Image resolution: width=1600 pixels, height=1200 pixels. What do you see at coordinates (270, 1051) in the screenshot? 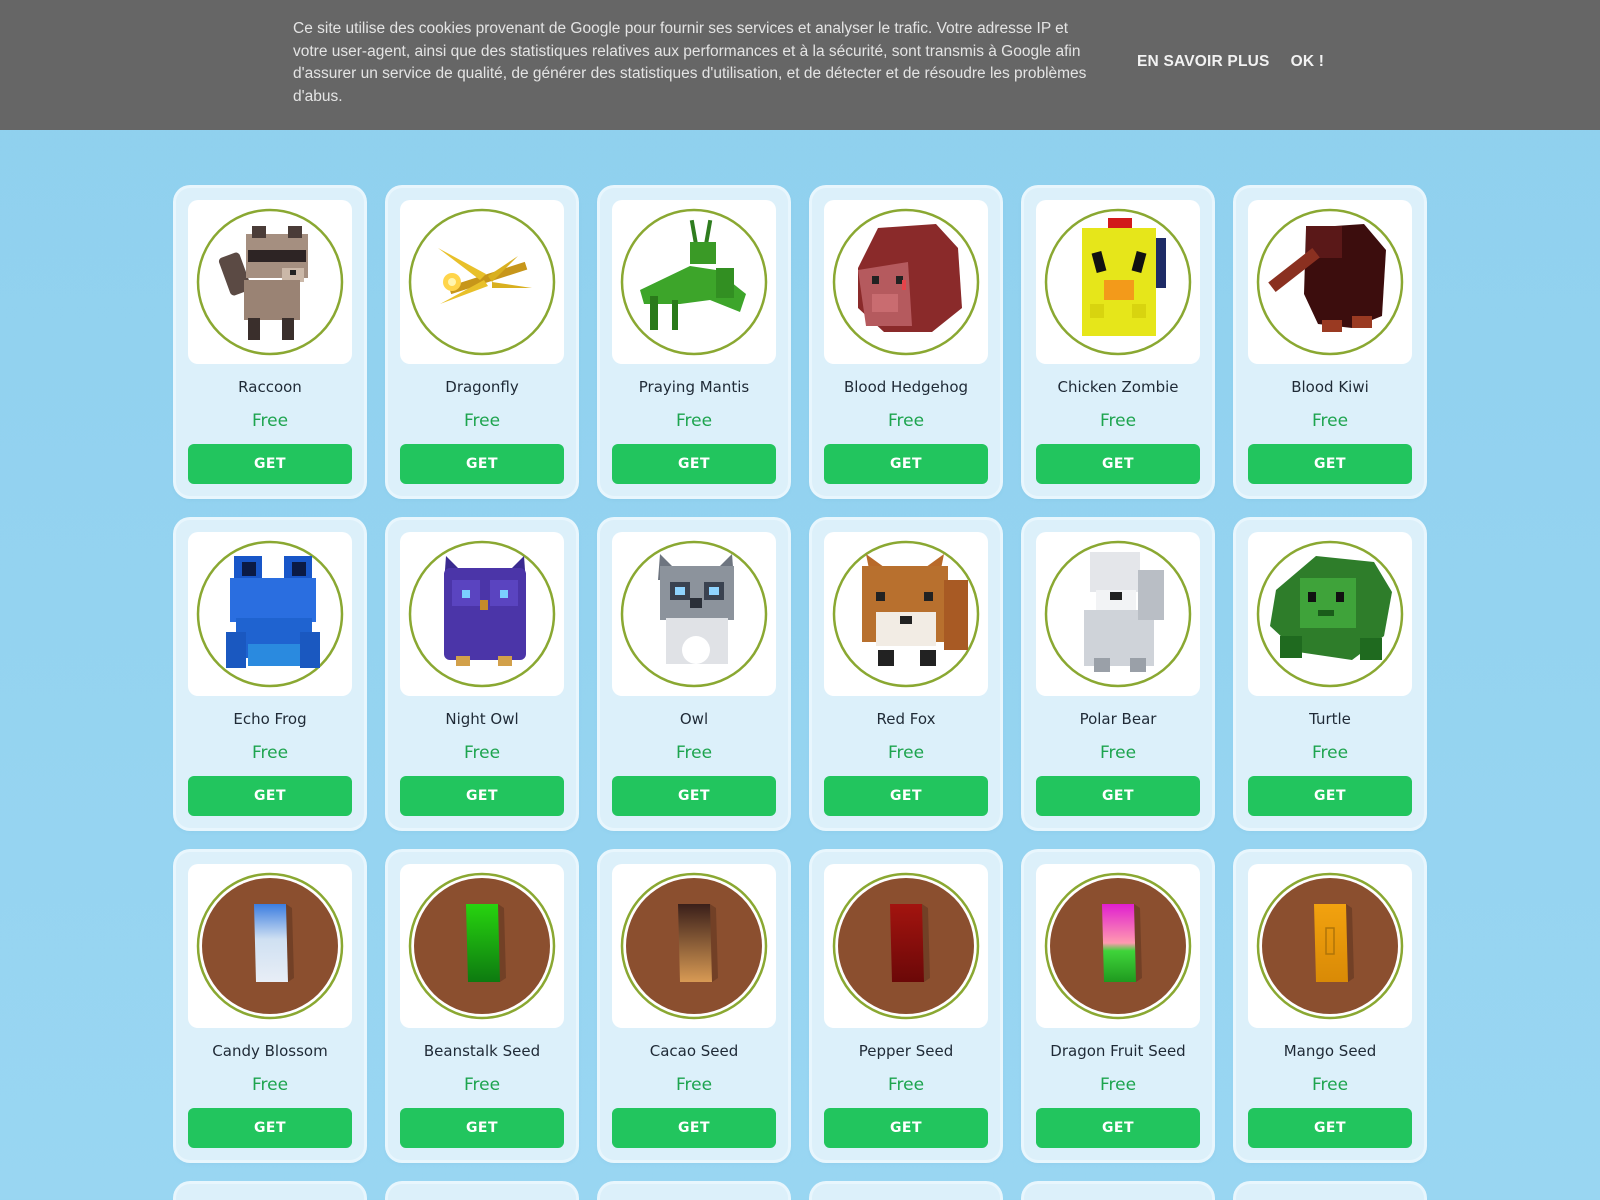
I see `product-name: Candy Blossom` at bounding box center [270, 1051].